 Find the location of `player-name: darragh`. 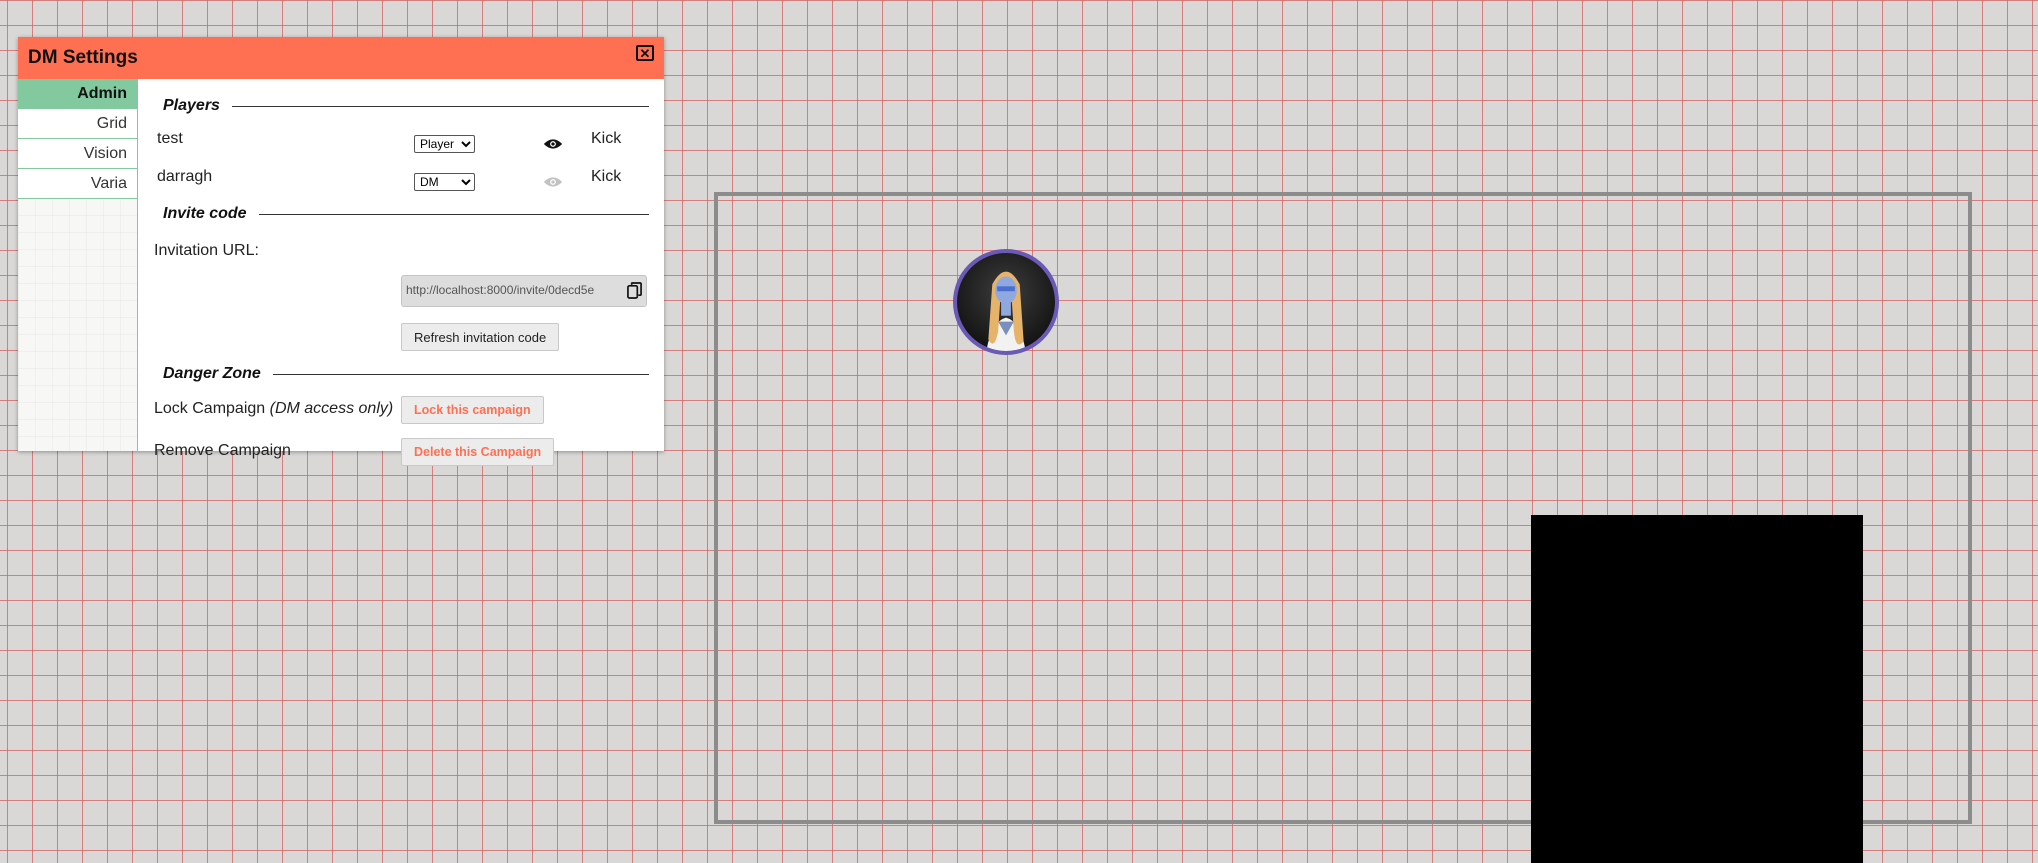

player-name: darragh is located at coordinates (185, 176).